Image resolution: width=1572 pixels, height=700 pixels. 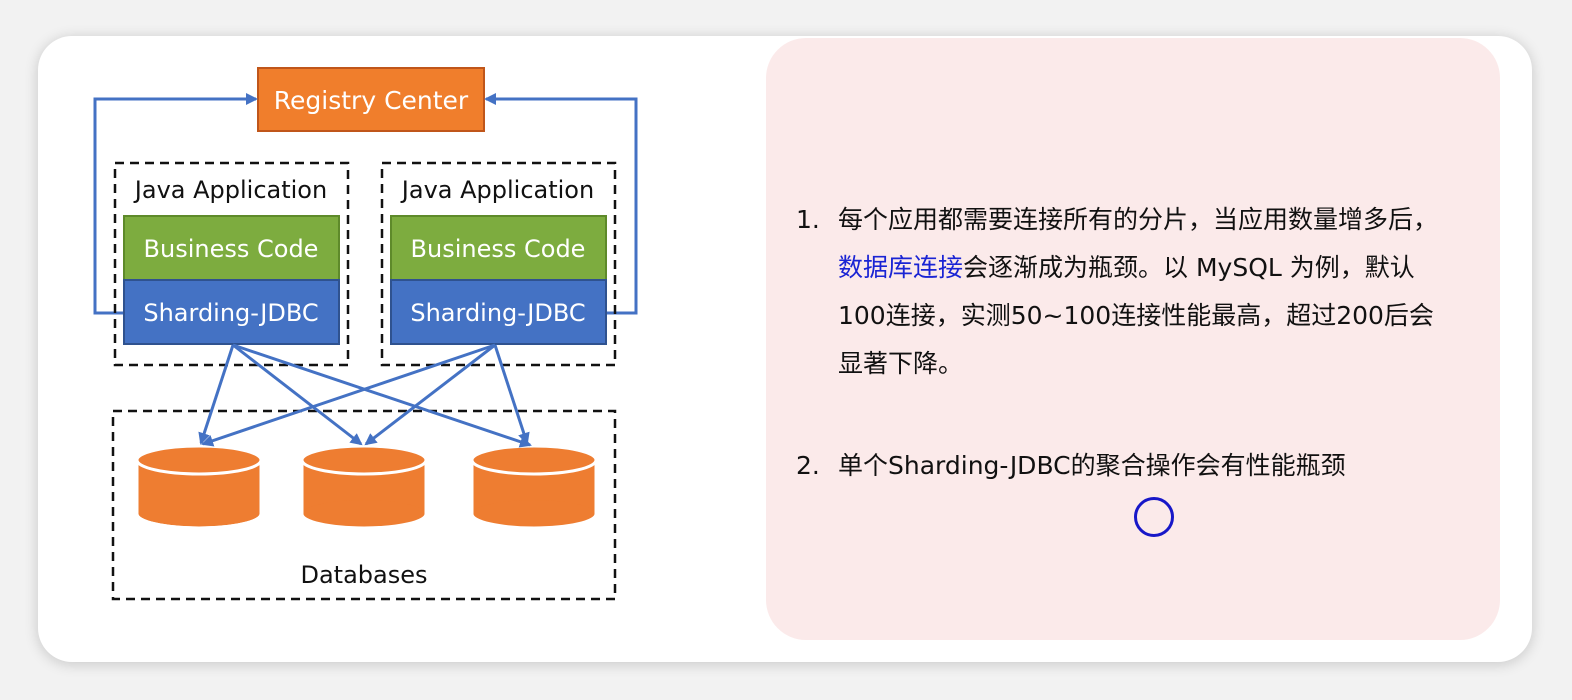 I want to click on business-code-2-label: Business Code, so click(x=498, y=249).